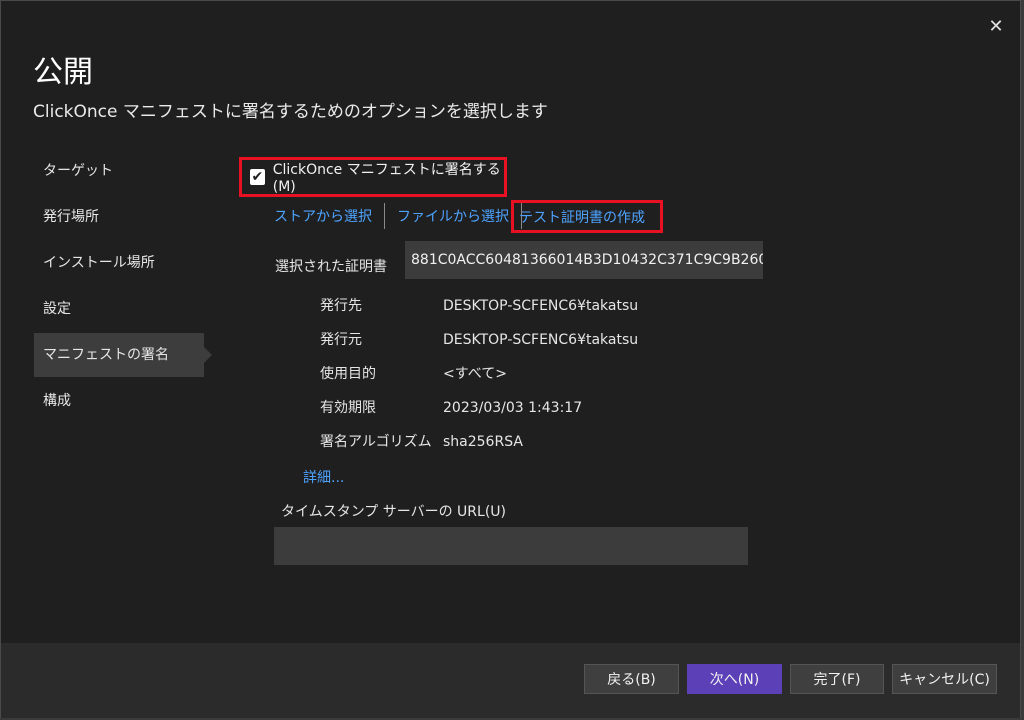  Describe the element at coordinates (348, 374) in the screenshot. I see `detail-key: 使用目的` at that location.